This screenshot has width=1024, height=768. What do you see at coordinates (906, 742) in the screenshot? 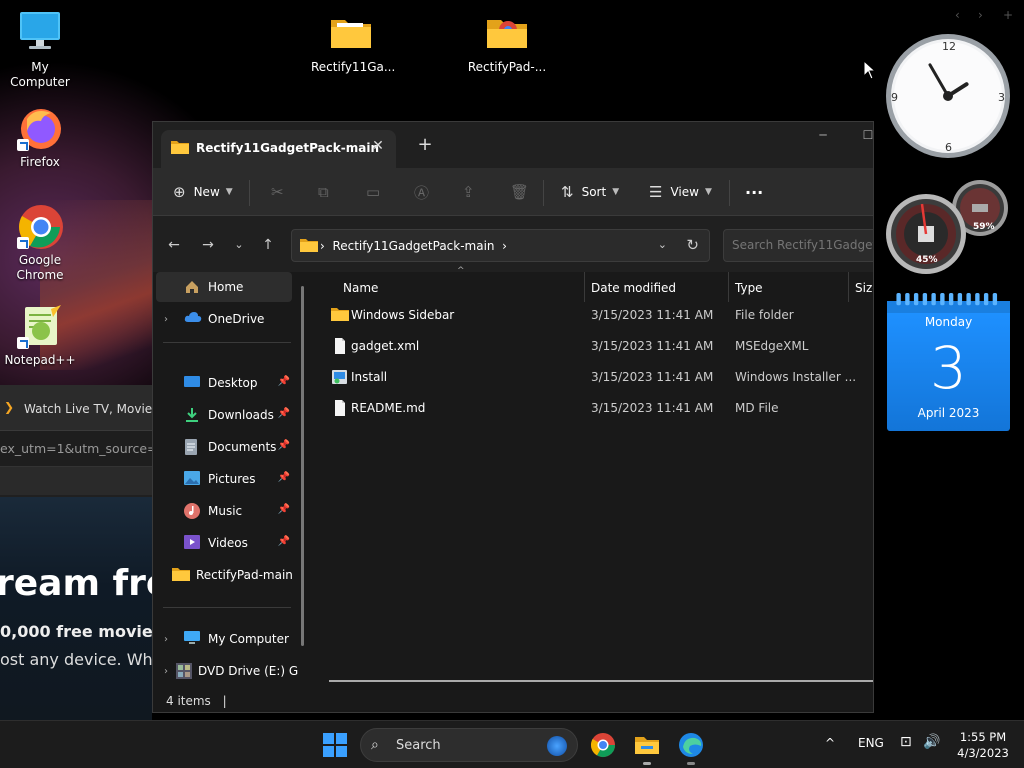
I see `network-icon: ⊡` at bounding box center [906, 742].